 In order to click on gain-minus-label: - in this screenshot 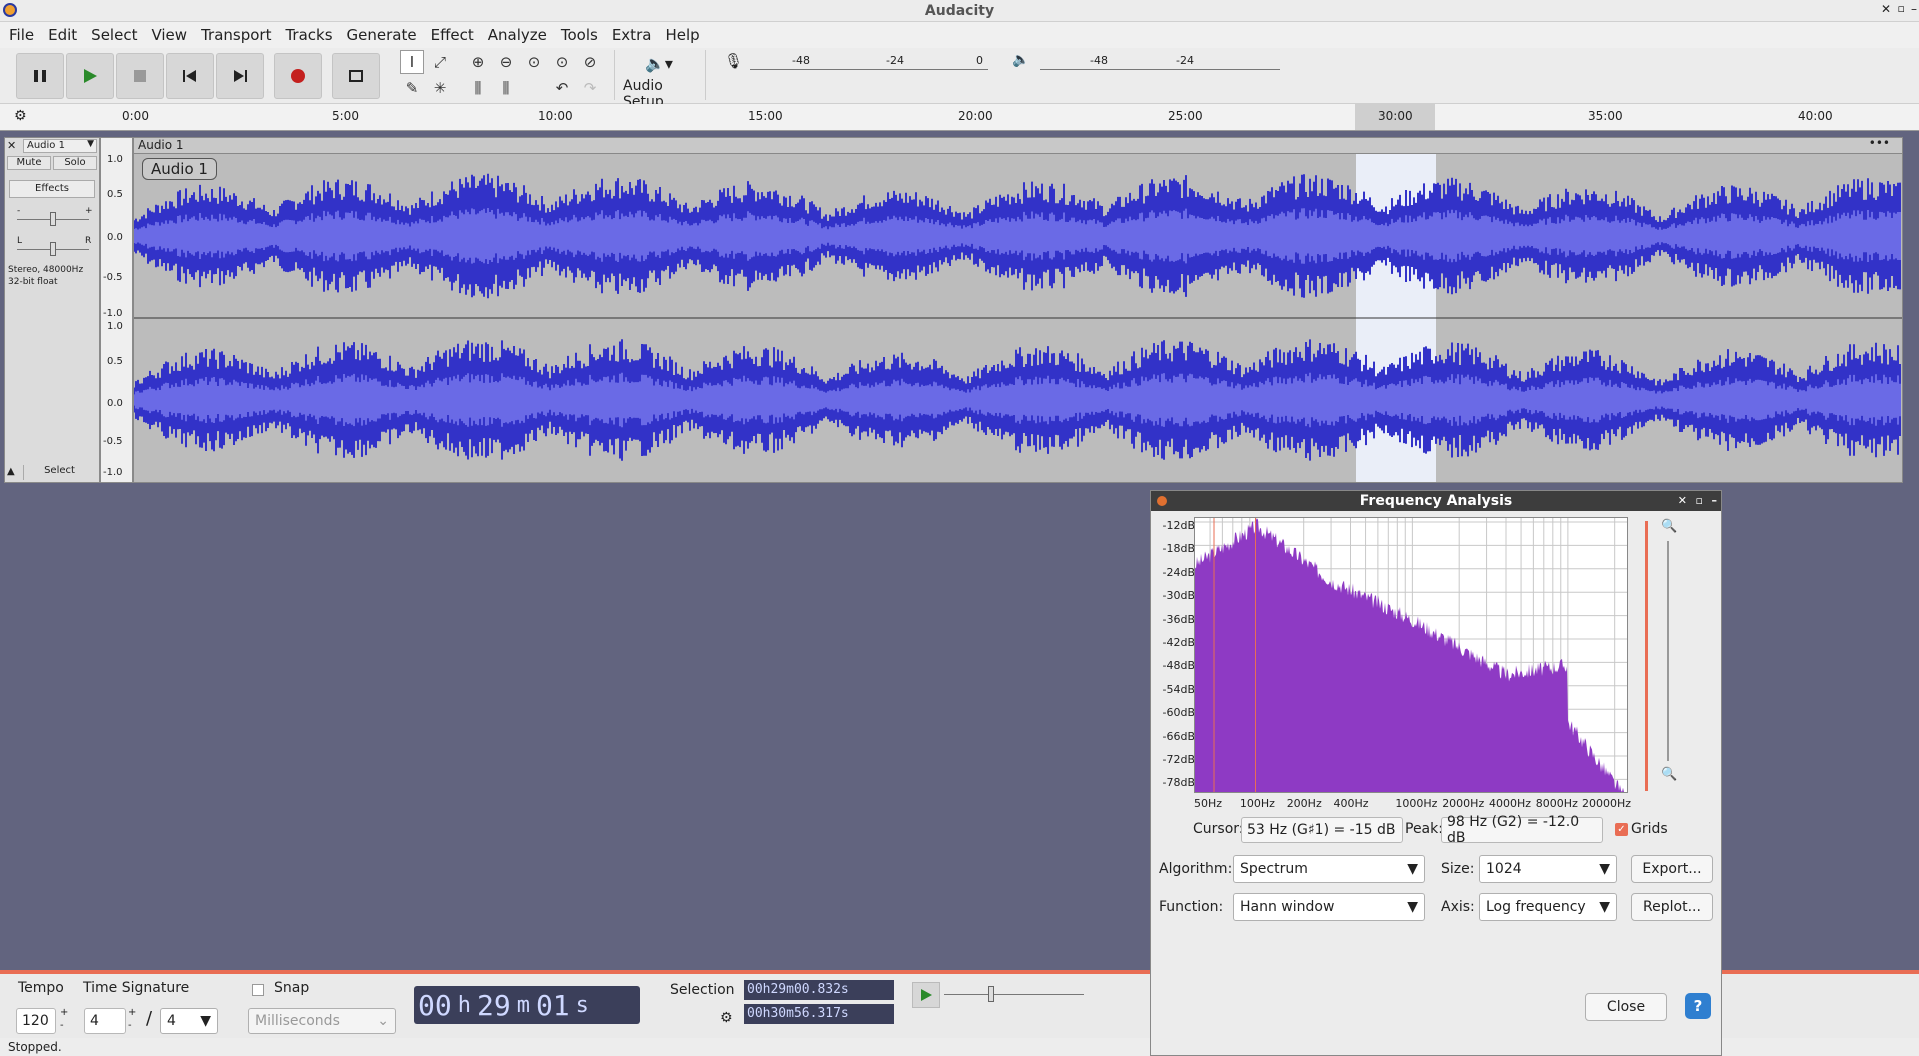, I will do `click(19, 211)`.